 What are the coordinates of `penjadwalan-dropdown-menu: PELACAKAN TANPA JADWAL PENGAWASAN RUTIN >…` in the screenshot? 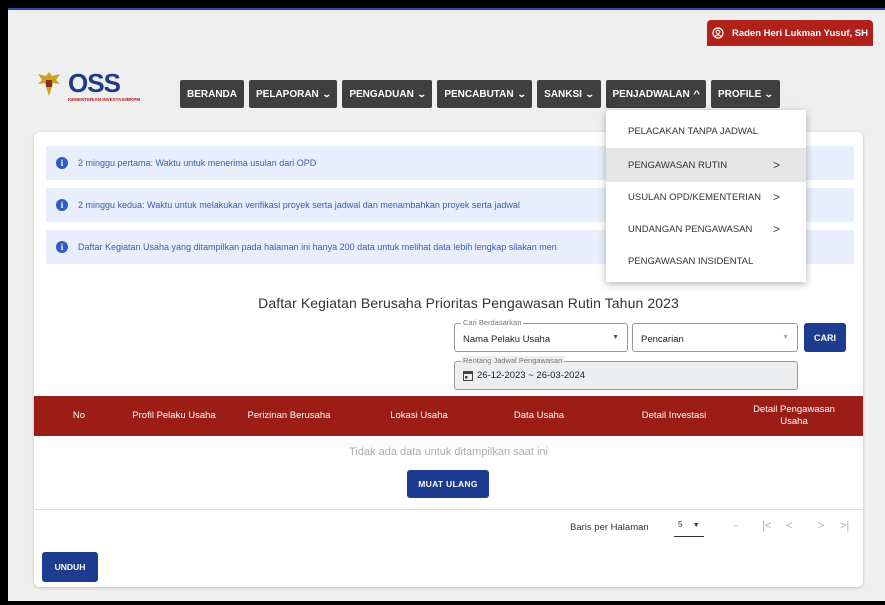 It's located at (706, 196).